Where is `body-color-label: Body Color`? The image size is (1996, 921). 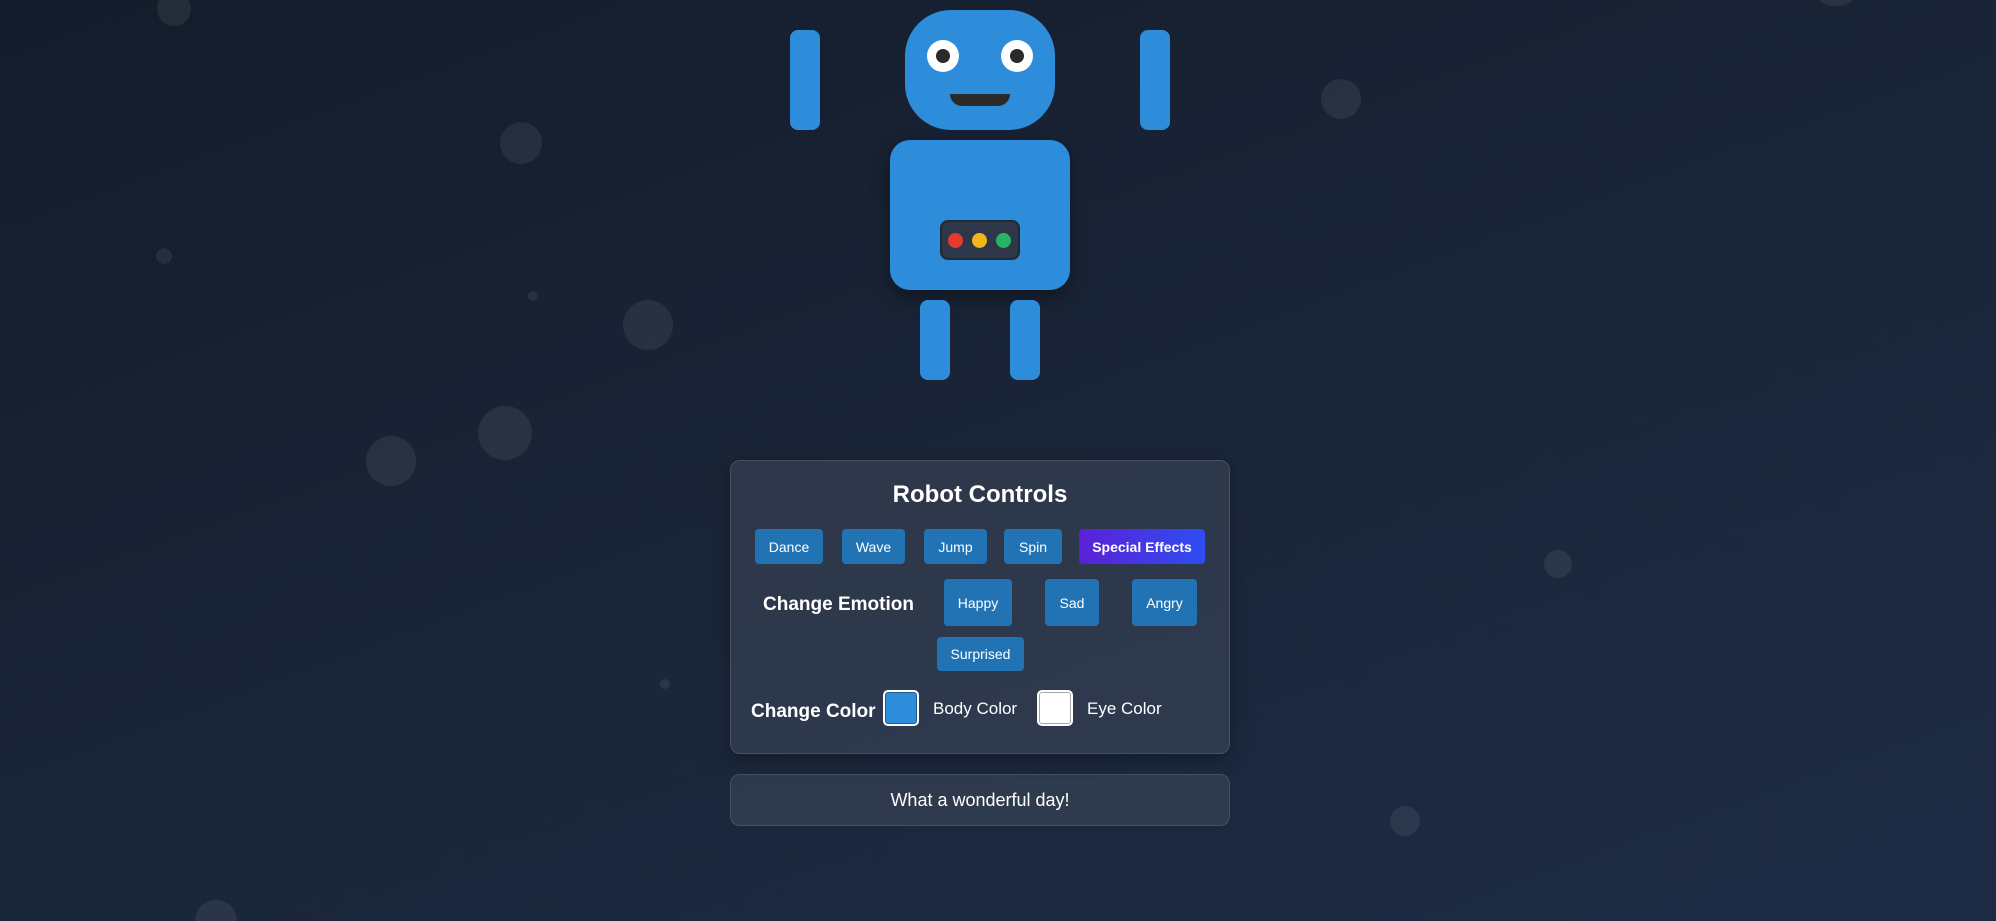 body-color-label: Body Color is located at coordinates (975, 708).